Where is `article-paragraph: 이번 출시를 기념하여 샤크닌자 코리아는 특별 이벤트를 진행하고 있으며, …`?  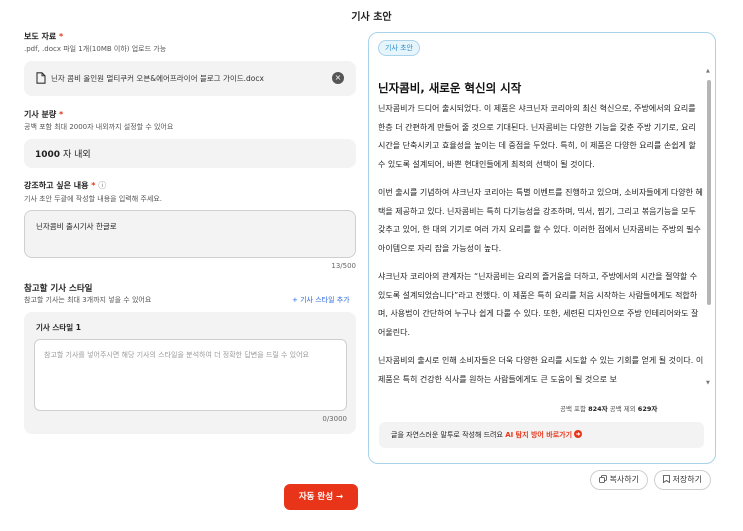
article-paragraph: 이번 출시를 기념하여 샤크닌자 코리아는 특별 이벤트를 진행하고 있으며, … is located at coordinates (540, 220).